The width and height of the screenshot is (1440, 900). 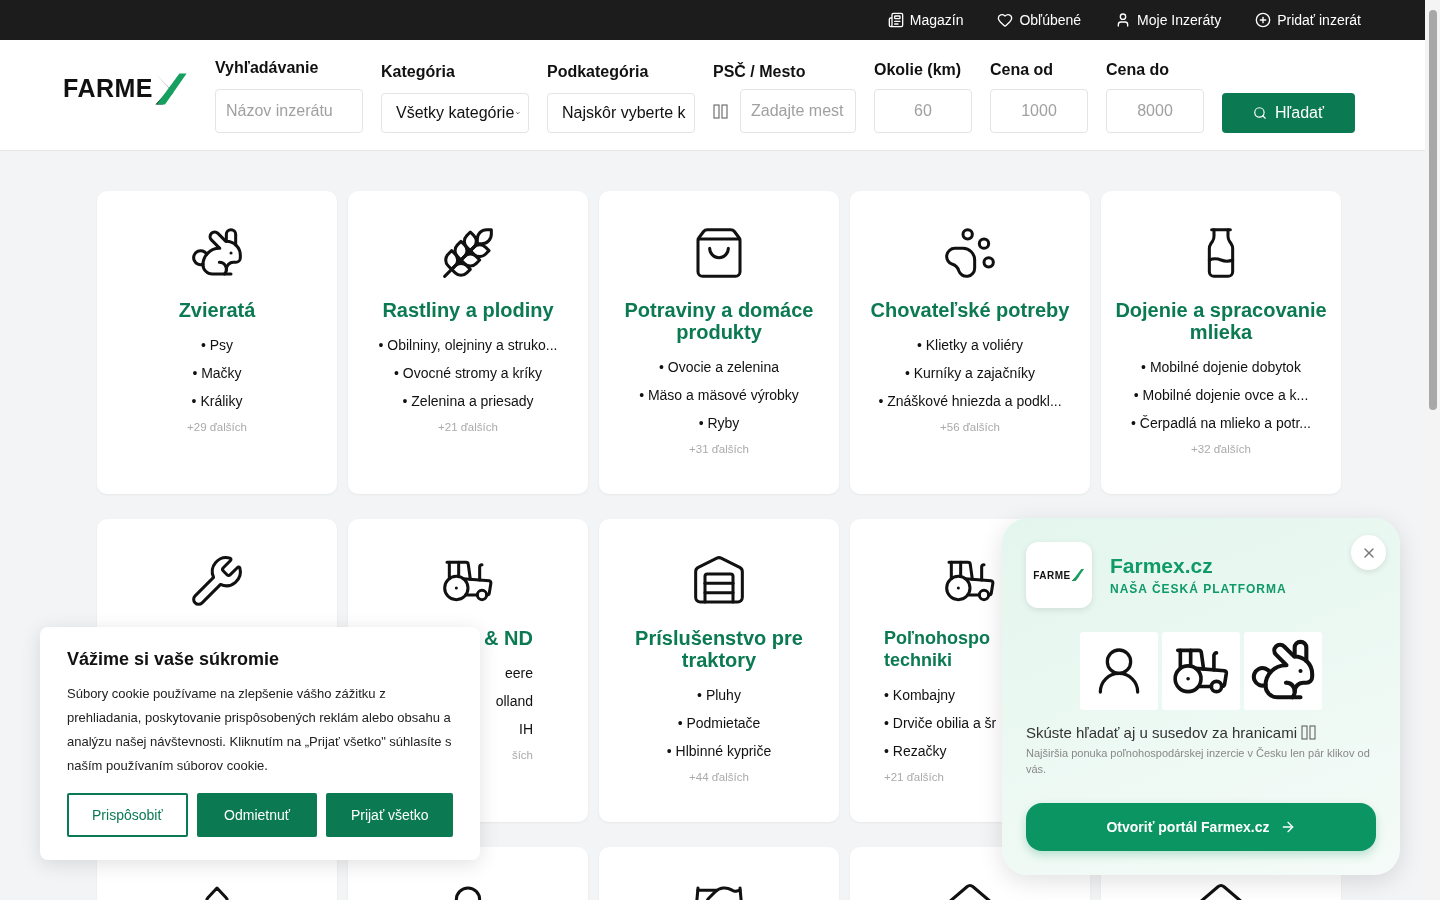 What do you see at coordinates (174, 659) in the screenshot?
I see `cookie-title: Vážime si vaše súkromie` at bounding box center [174, 659].